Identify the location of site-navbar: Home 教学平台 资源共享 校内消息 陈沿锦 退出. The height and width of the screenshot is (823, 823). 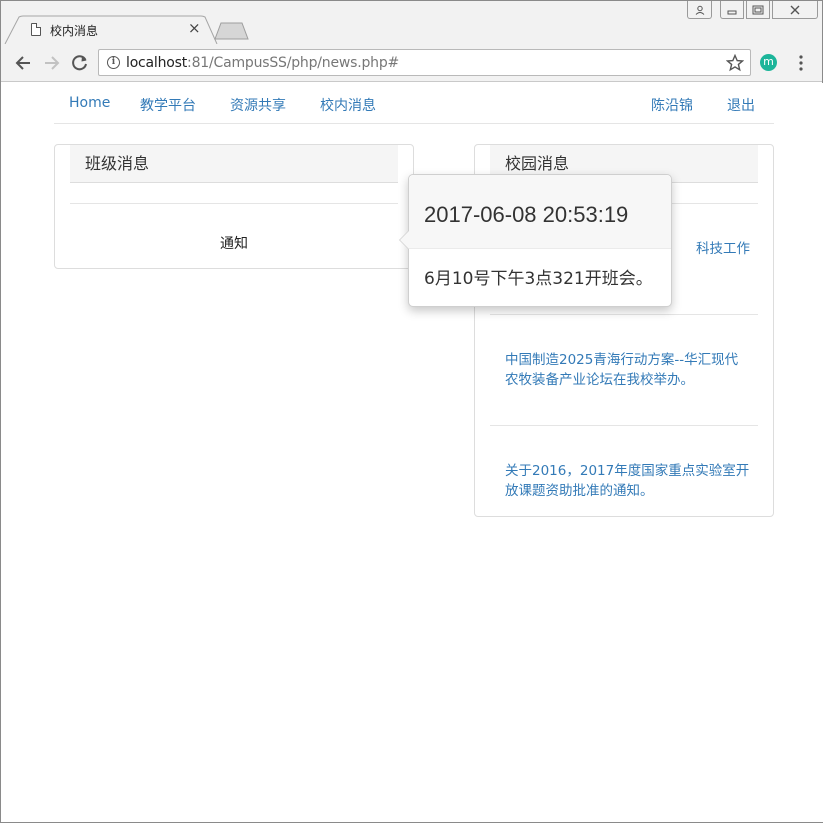
(414, 103).